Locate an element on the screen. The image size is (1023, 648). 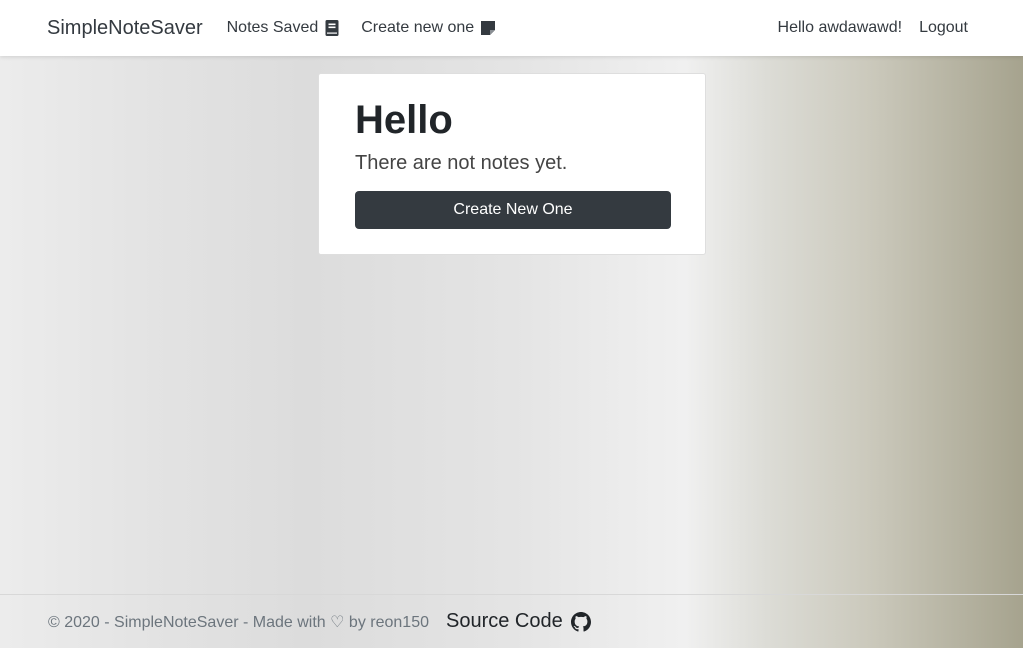
logout-link: Logout is located at coordinates (943, 28).